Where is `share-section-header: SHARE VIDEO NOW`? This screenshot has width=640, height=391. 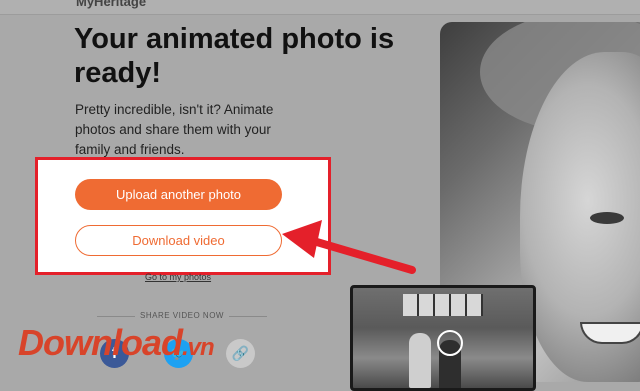 share-section-header: SHARE VIDEO NOW is located at coordinates (182, 316).